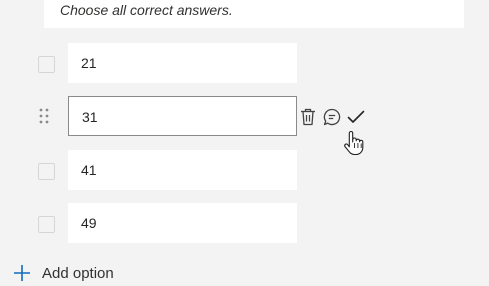 The height and width of the screenshot is (286, 489). What do you see at coordinates (89, 63) in the screenshot?
I see `option-text-1: 21` at bounding box center [89, 63].